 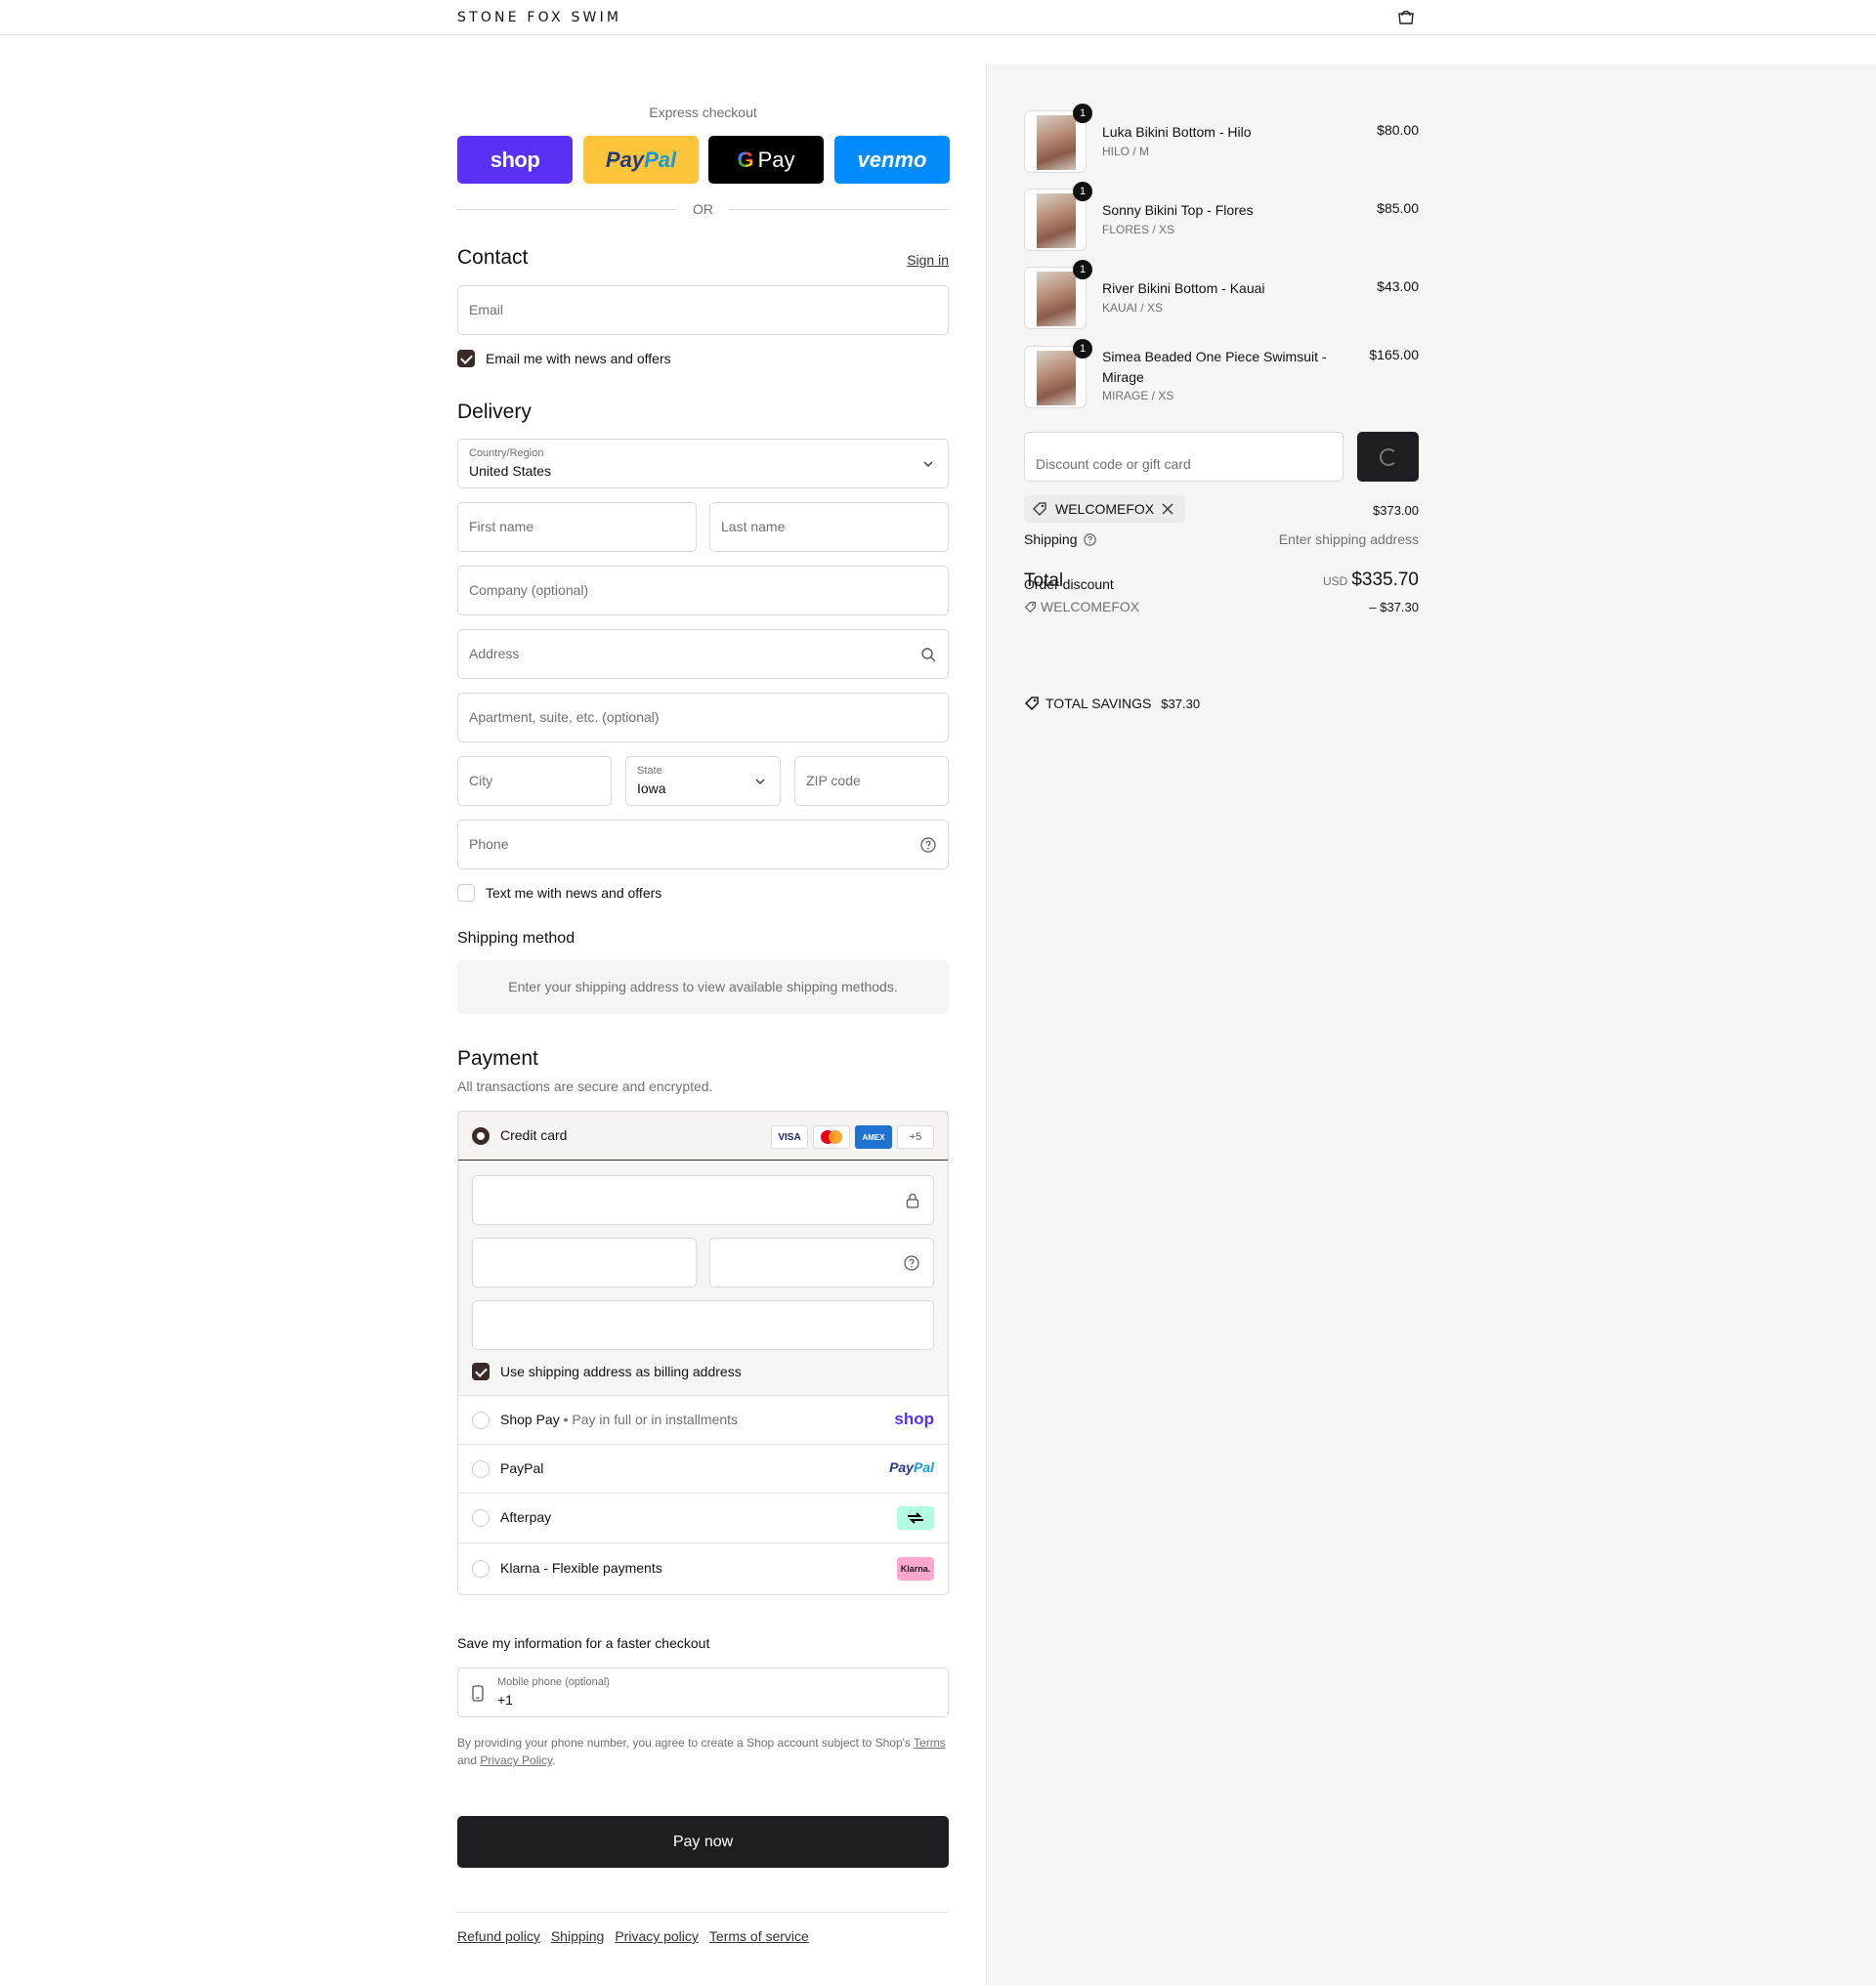 What do you see at coordinates (1406, 16) in the screenshot?
I see `bag-icon` at bounding box center [1406, 16].